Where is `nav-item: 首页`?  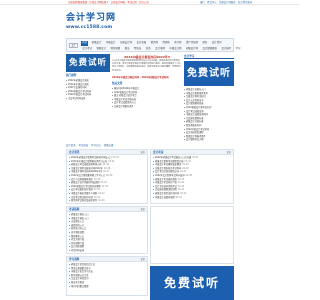
nav-item: 首页 is located at coordinates (85, 43).